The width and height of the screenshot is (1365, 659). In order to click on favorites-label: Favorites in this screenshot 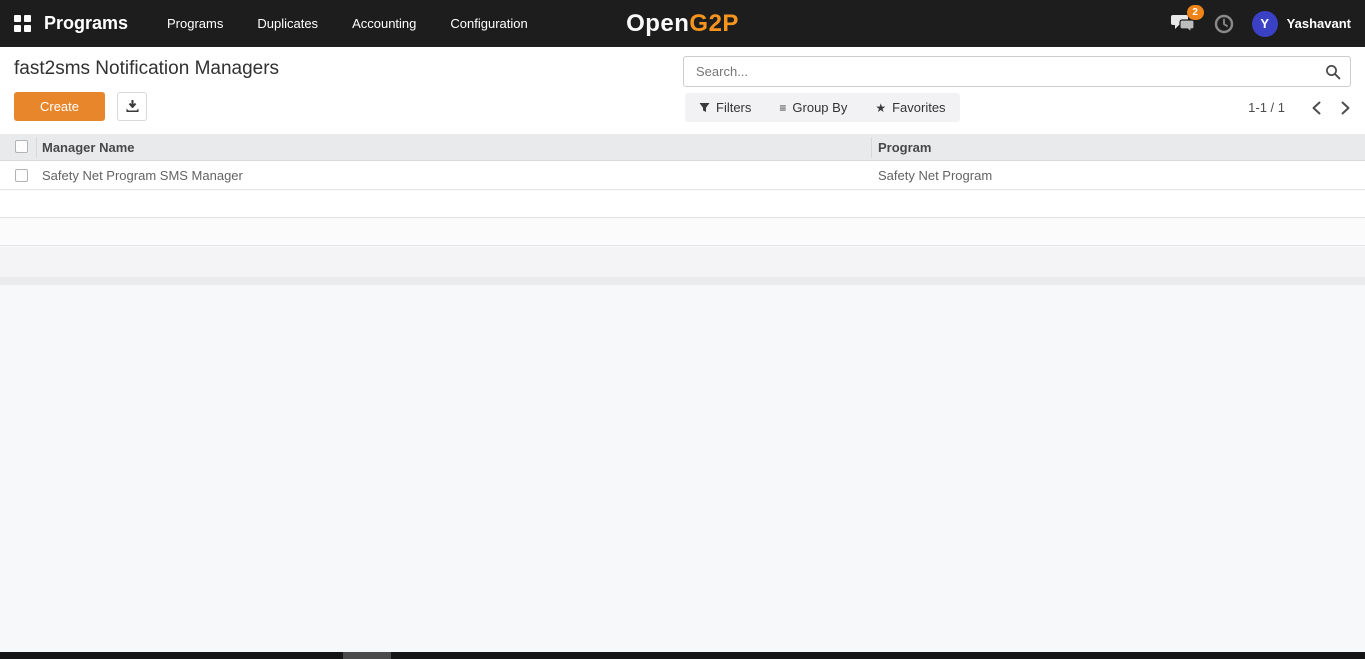, I will do `click(919, 107)`.